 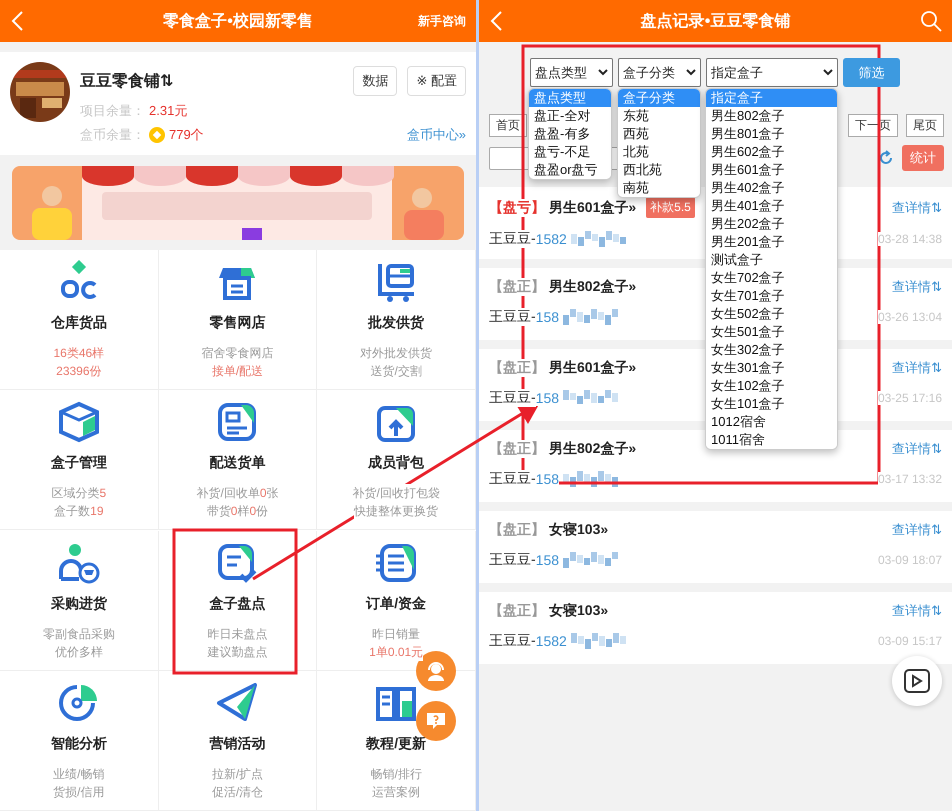 What do you see at coordinates (396, 323) in the screenshot?
I see `tile-title: 批发供货` at bounding box center [396, 323].